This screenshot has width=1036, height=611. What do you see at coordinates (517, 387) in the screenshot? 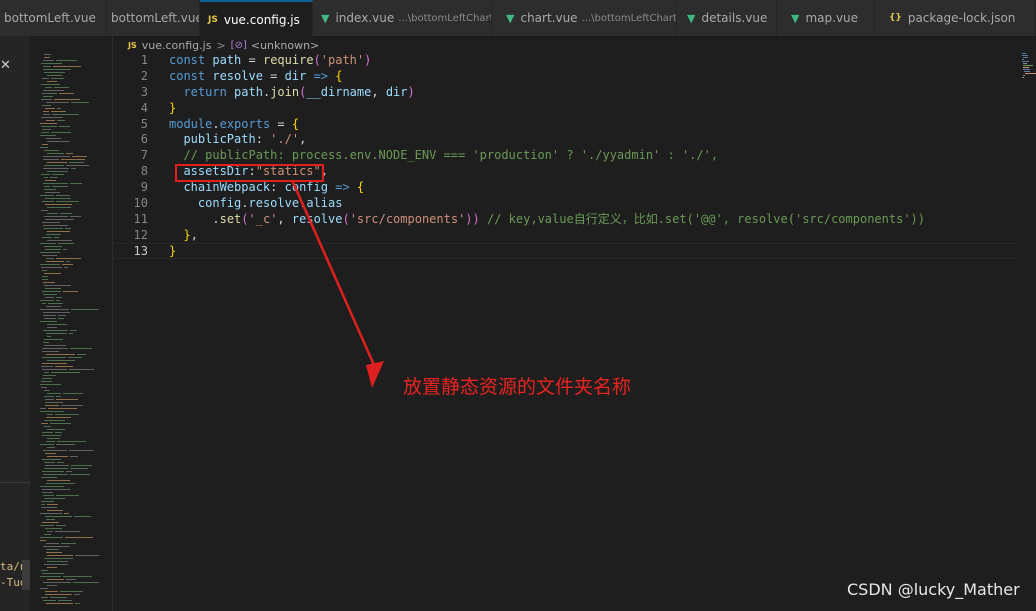
I see `annotation-label: 放置静态资源的文件夹名称` at bounding box center [517, 387].